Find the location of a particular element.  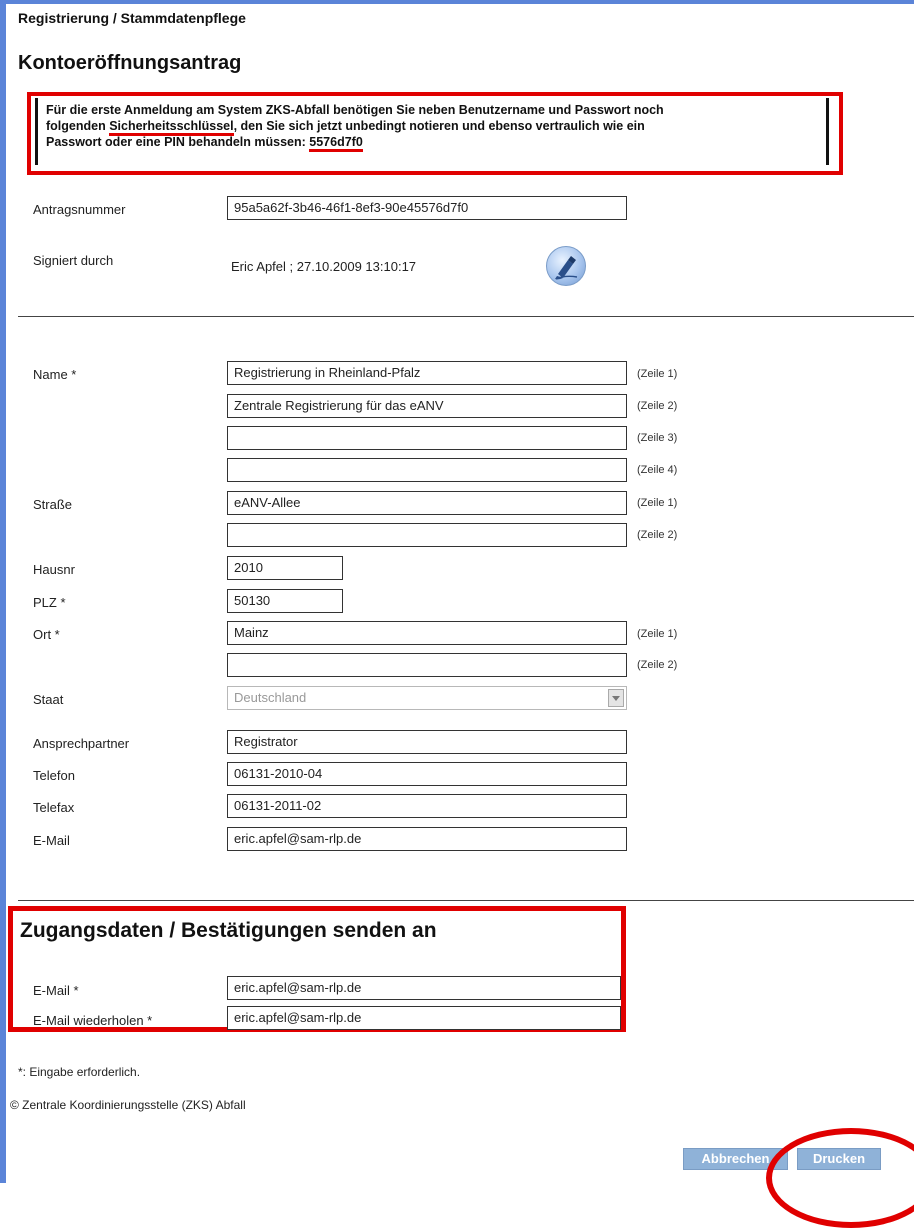

page-title: Kontoeröffnungsantrag is located at coordinates (130, 63).